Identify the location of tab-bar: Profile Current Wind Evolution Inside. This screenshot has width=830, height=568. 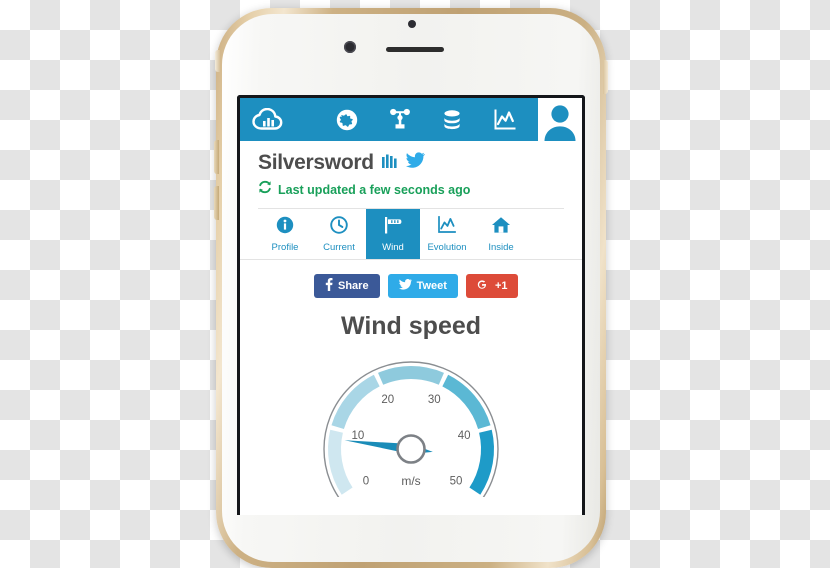
(411, 234).